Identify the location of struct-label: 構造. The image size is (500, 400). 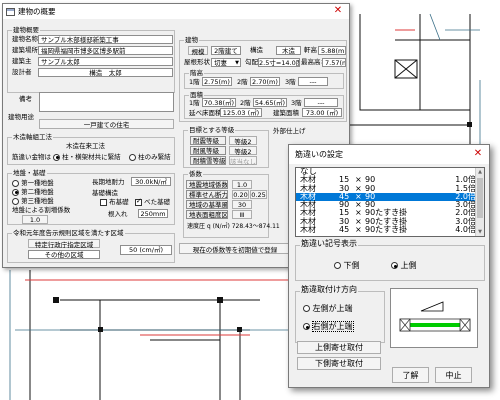
(256, 50).